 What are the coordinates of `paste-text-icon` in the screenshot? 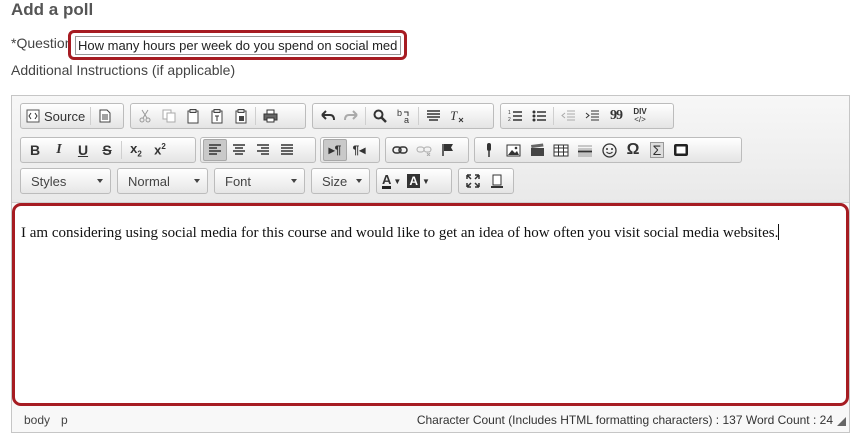 It's located at (217, 115).